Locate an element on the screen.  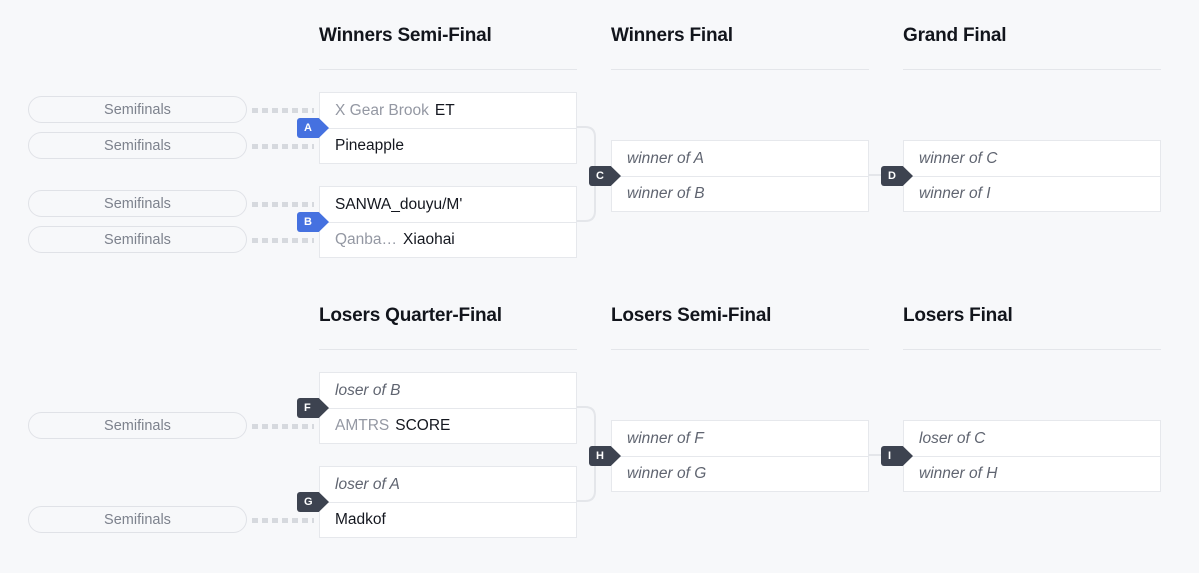
round-header-winners-semi-final: Winners Semi-Final is located at coordinates (448, 47).